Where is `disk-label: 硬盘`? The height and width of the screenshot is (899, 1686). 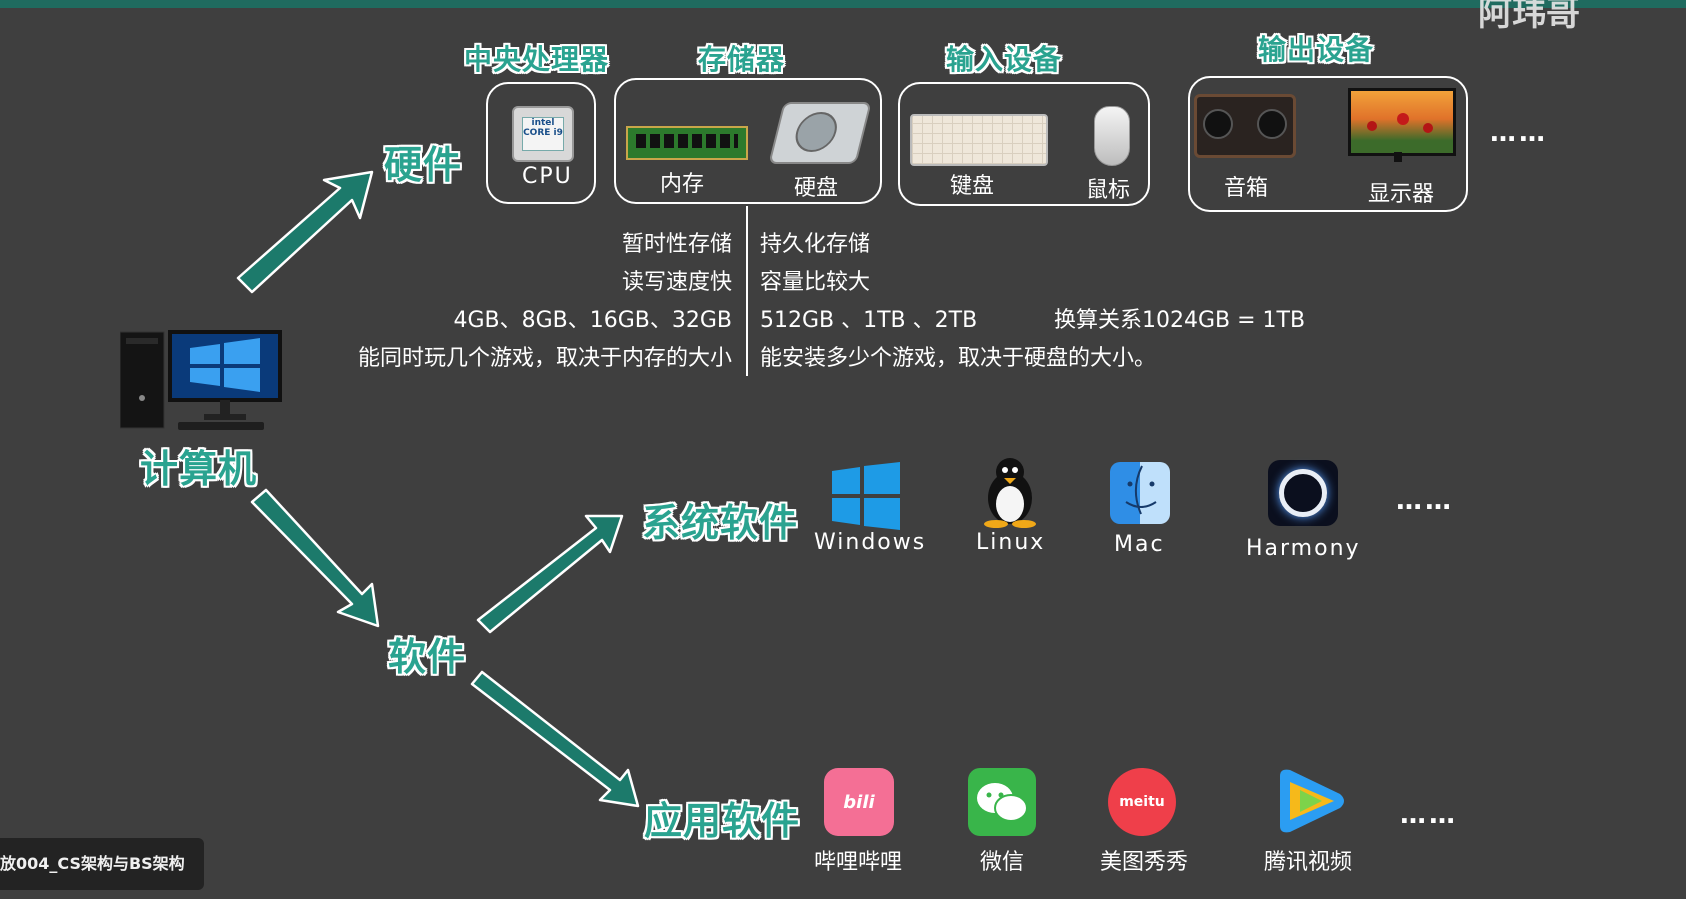 disk-label: 硬盘 is located at coordinates (816, 188).